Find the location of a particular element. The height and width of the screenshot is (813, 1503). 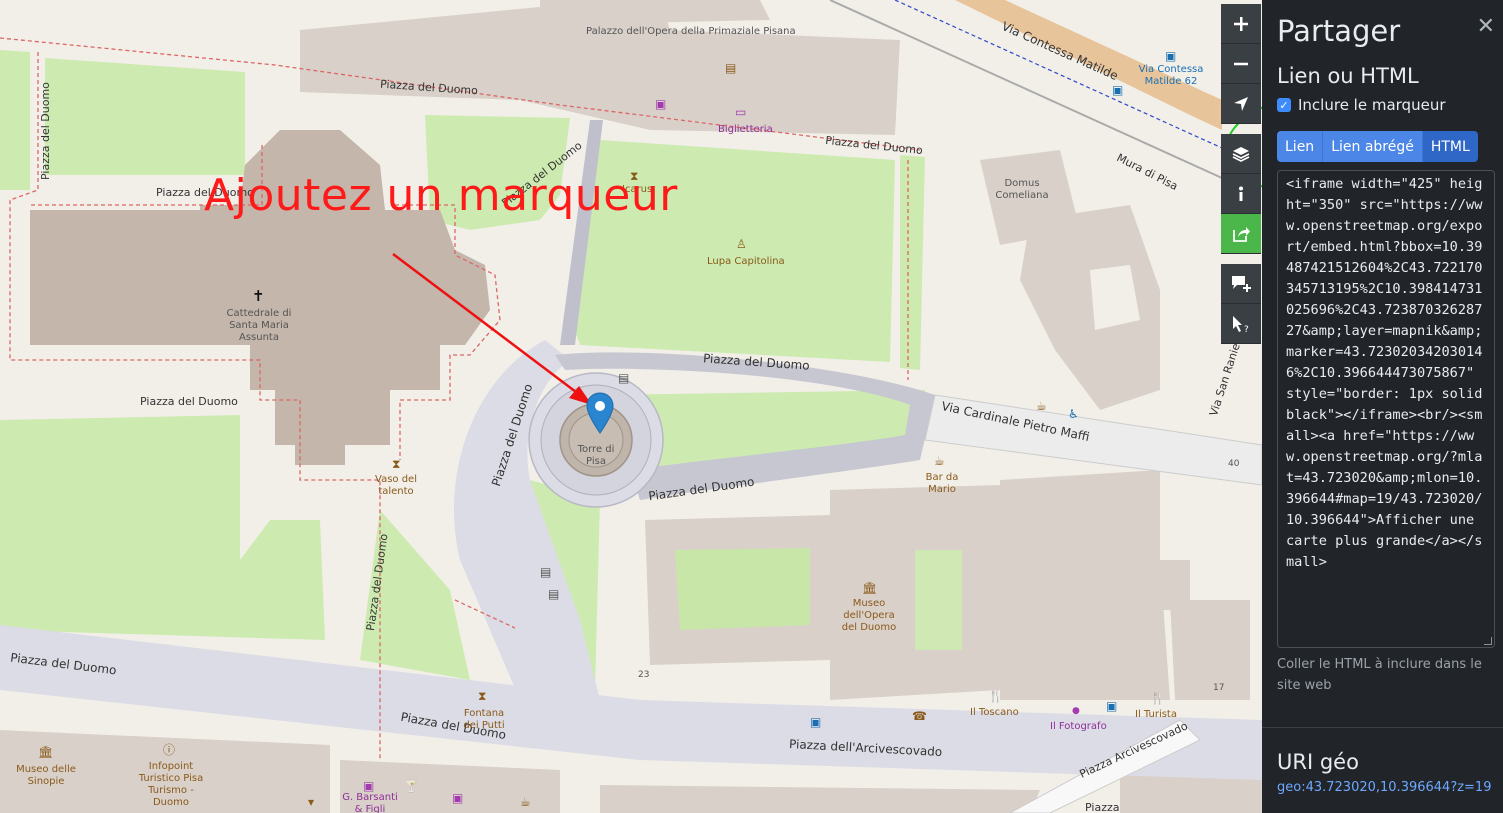

car-icon: ▣ is located at coordinates (816, 722).